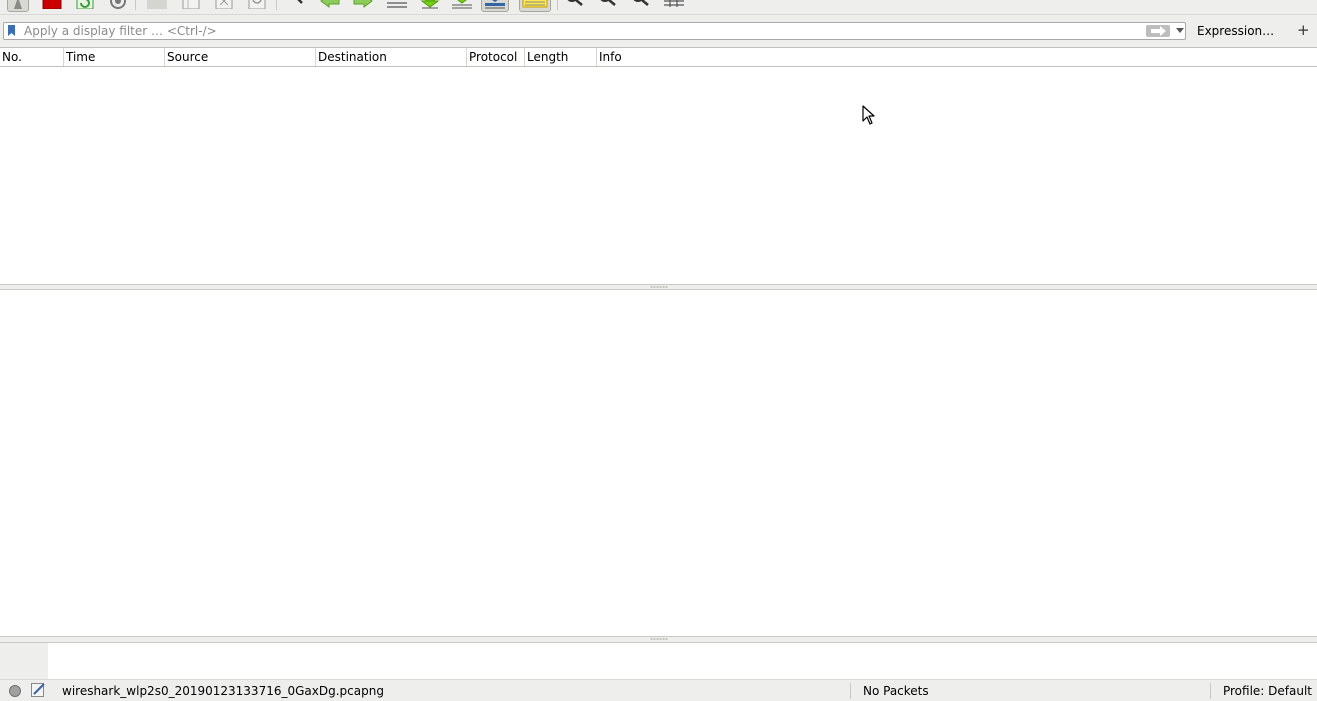 The image size is (1317, 701). I want to click on pane-splitter-bottom, so click(658, 639).